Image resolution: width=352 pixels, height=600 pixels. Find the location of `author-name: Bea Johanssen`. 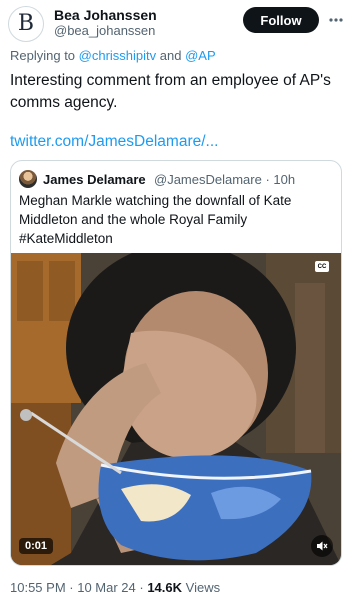

author-name: Bea Johanssen is located at coordinates (105, 15).